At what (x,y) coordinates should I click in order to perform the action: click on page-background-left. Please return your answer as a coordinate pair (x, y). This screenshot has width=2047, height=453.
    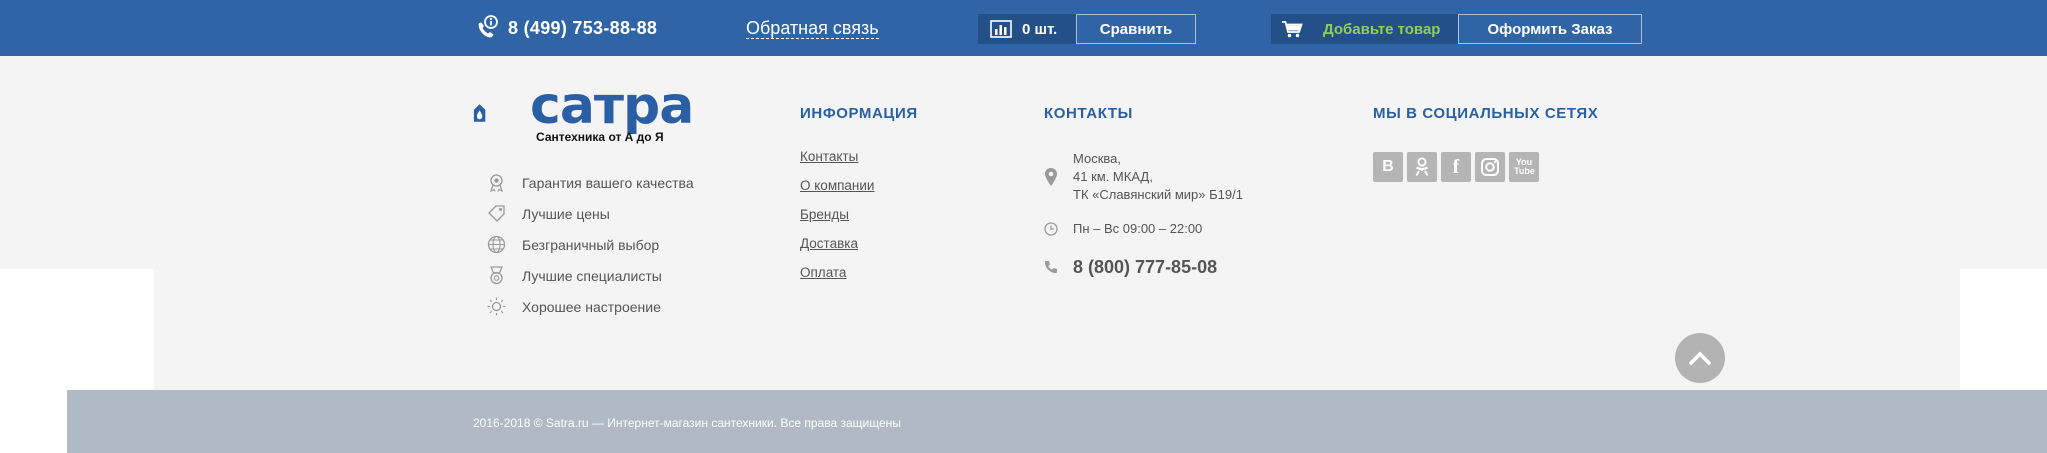
    Looking at the image, I should click on (77, 325).